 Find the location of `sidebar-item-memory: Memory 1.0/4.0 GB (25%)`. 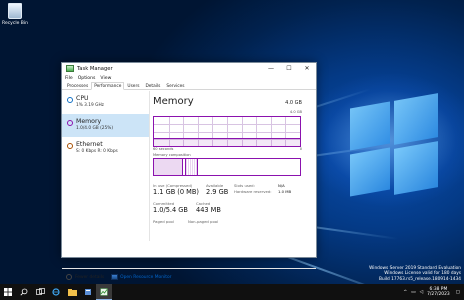

sidebar-item-memory: Memory 1.0/4.0 GB (25%) is located at coordinates (105, 125).